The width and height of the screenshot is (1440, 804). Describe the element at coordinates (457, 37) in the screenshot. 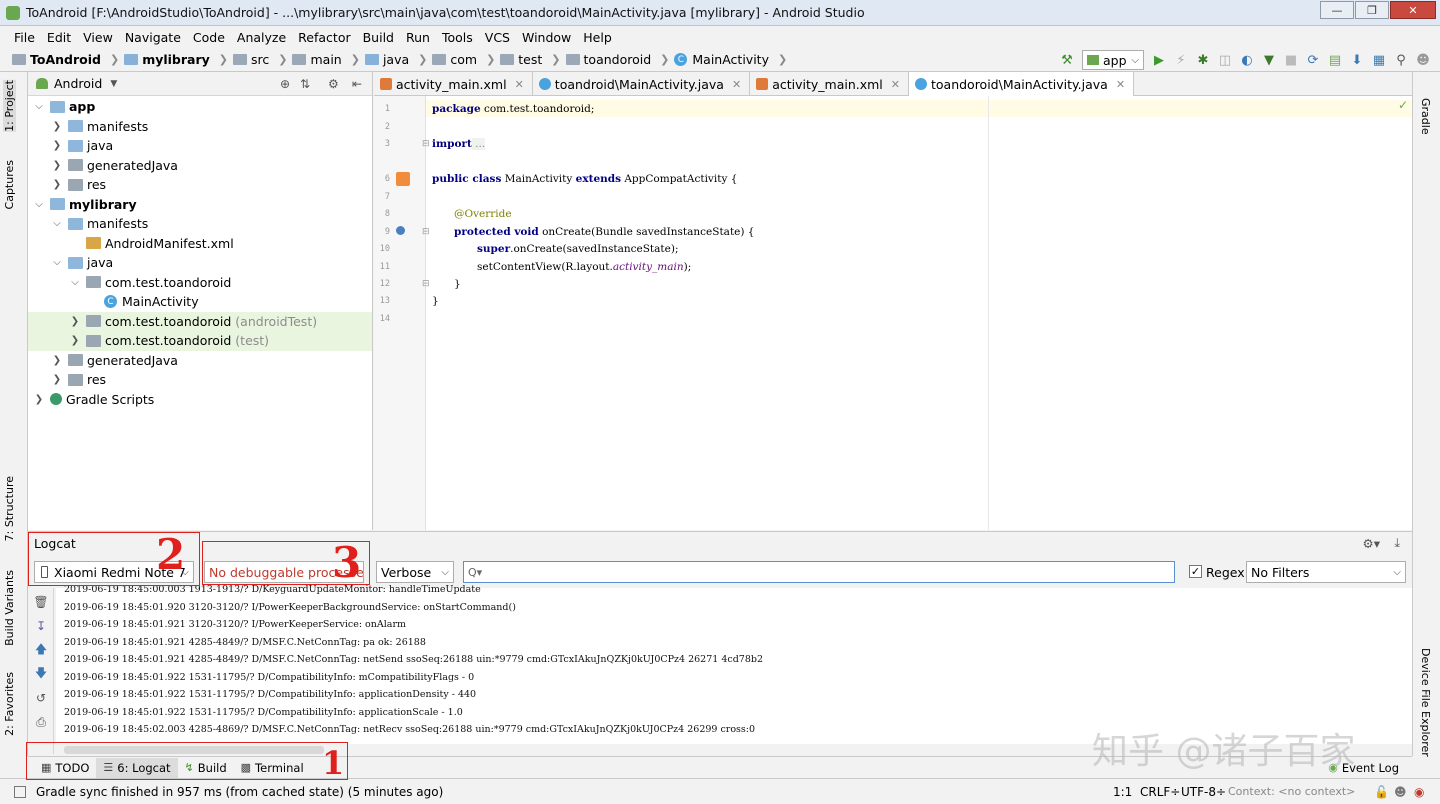

I see `menu-tools: Tools` at that location.